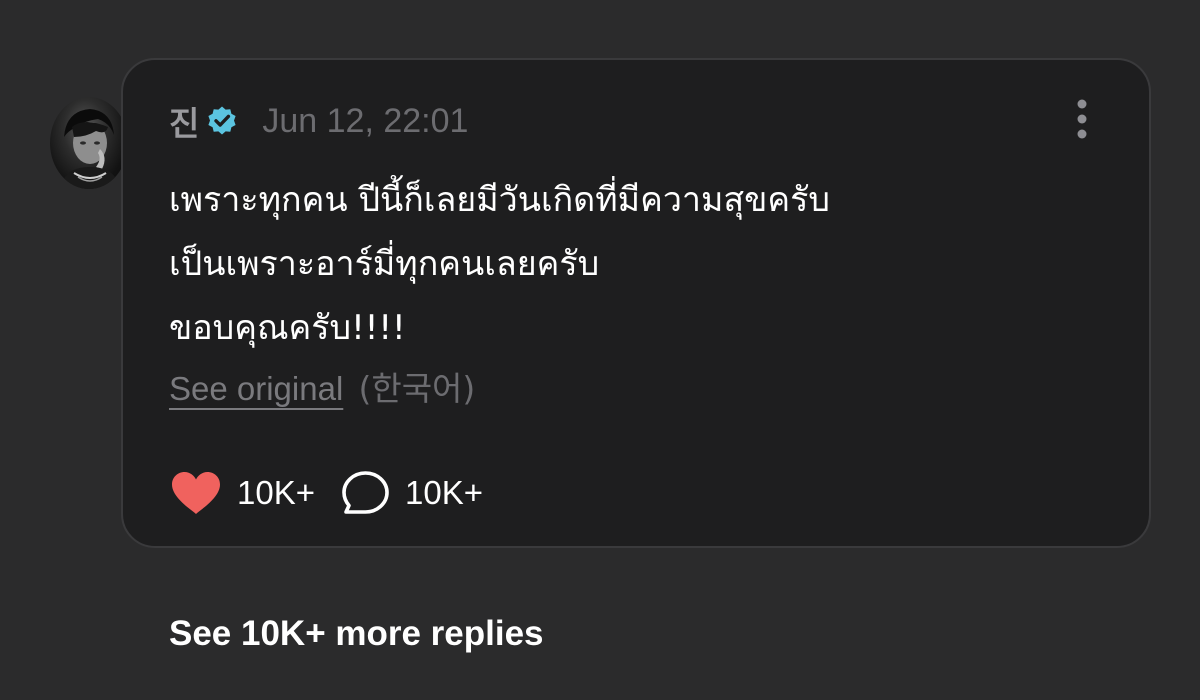 The image size is (1200, 700). I want to click on post-actions: 10K+ 10K+, so click(326, 493).